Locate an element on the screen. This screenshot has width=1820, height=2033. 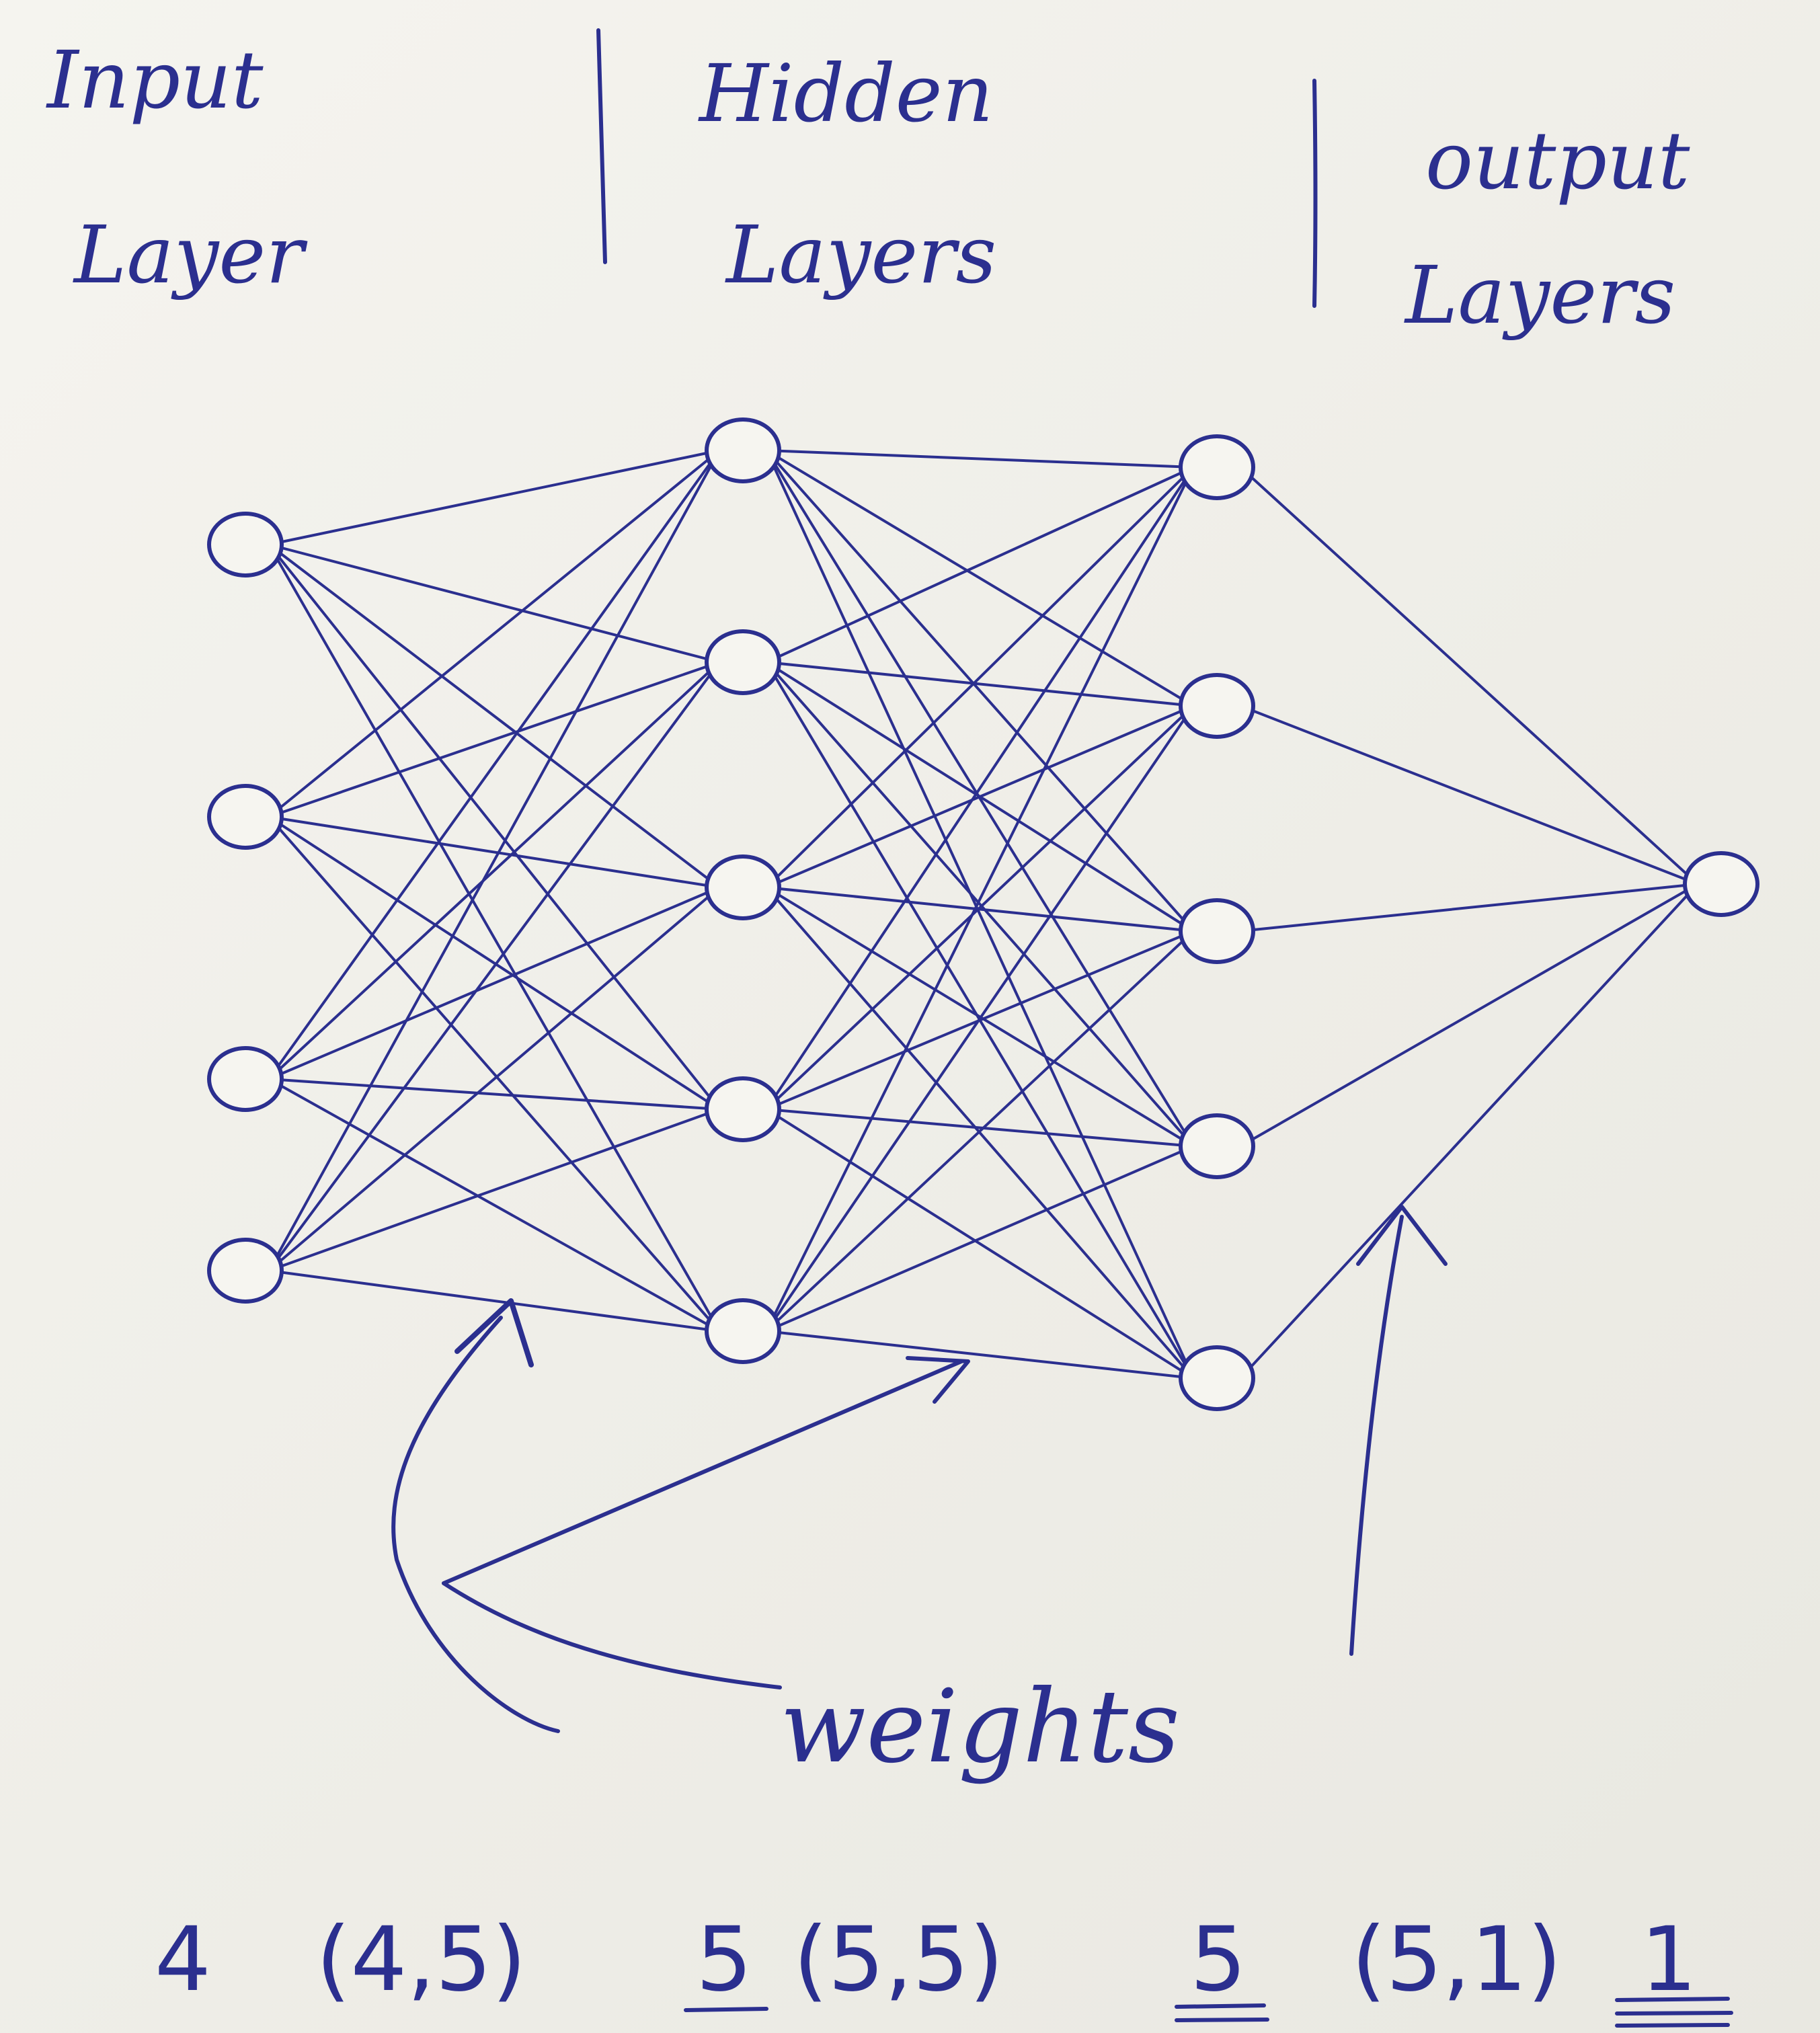
arrow-weights-layer3 is located at coordinates (1376, 1435).